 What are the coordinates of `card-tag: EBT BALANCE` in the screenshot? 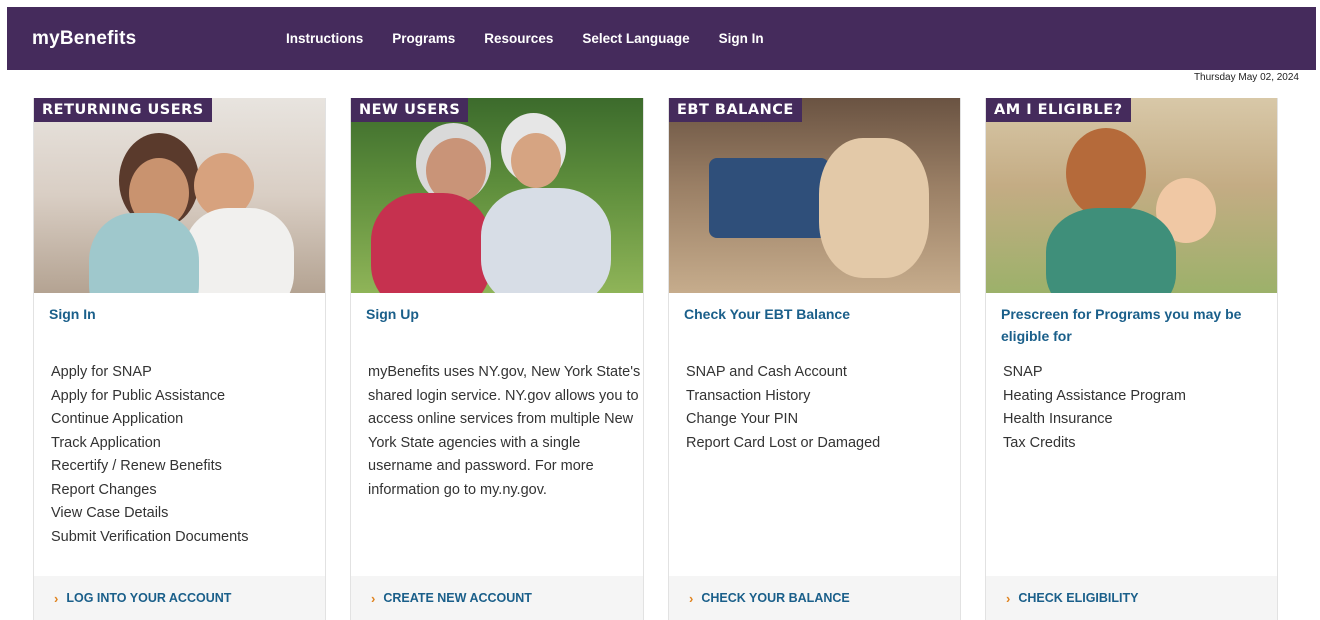 It's located at (735, 110).